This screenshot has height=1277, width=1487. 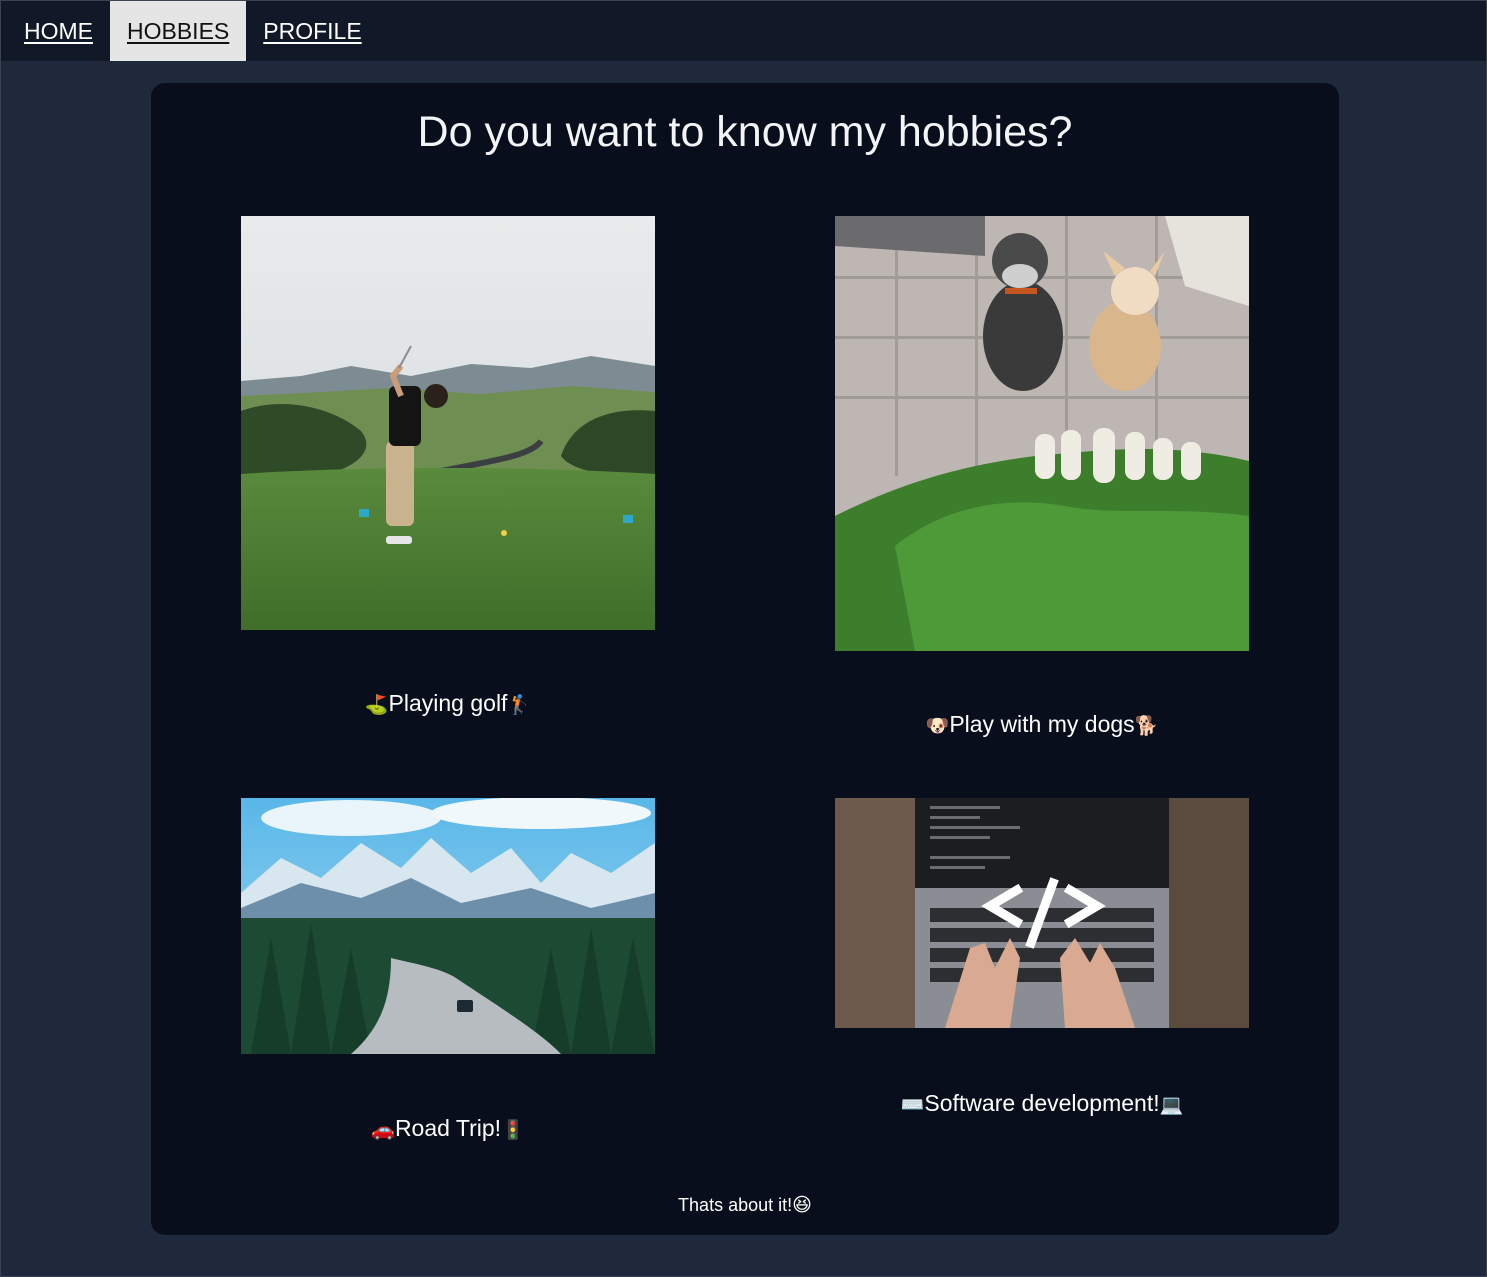 I want to click on hobby-label: Playing golf, so click(x=448, y=703).